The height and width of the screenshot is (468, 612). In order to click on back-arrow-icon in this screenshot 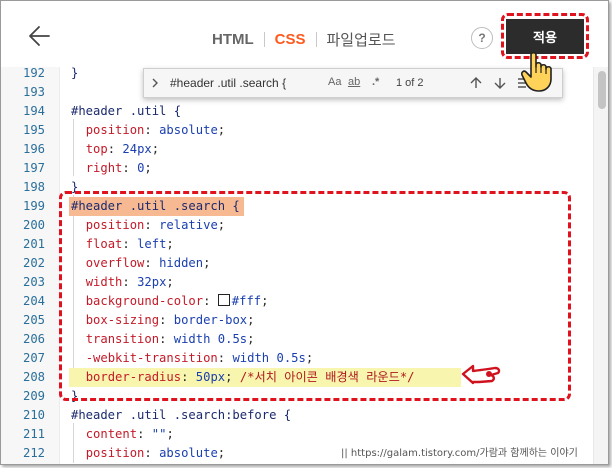, I will do `click(40, 36)`.